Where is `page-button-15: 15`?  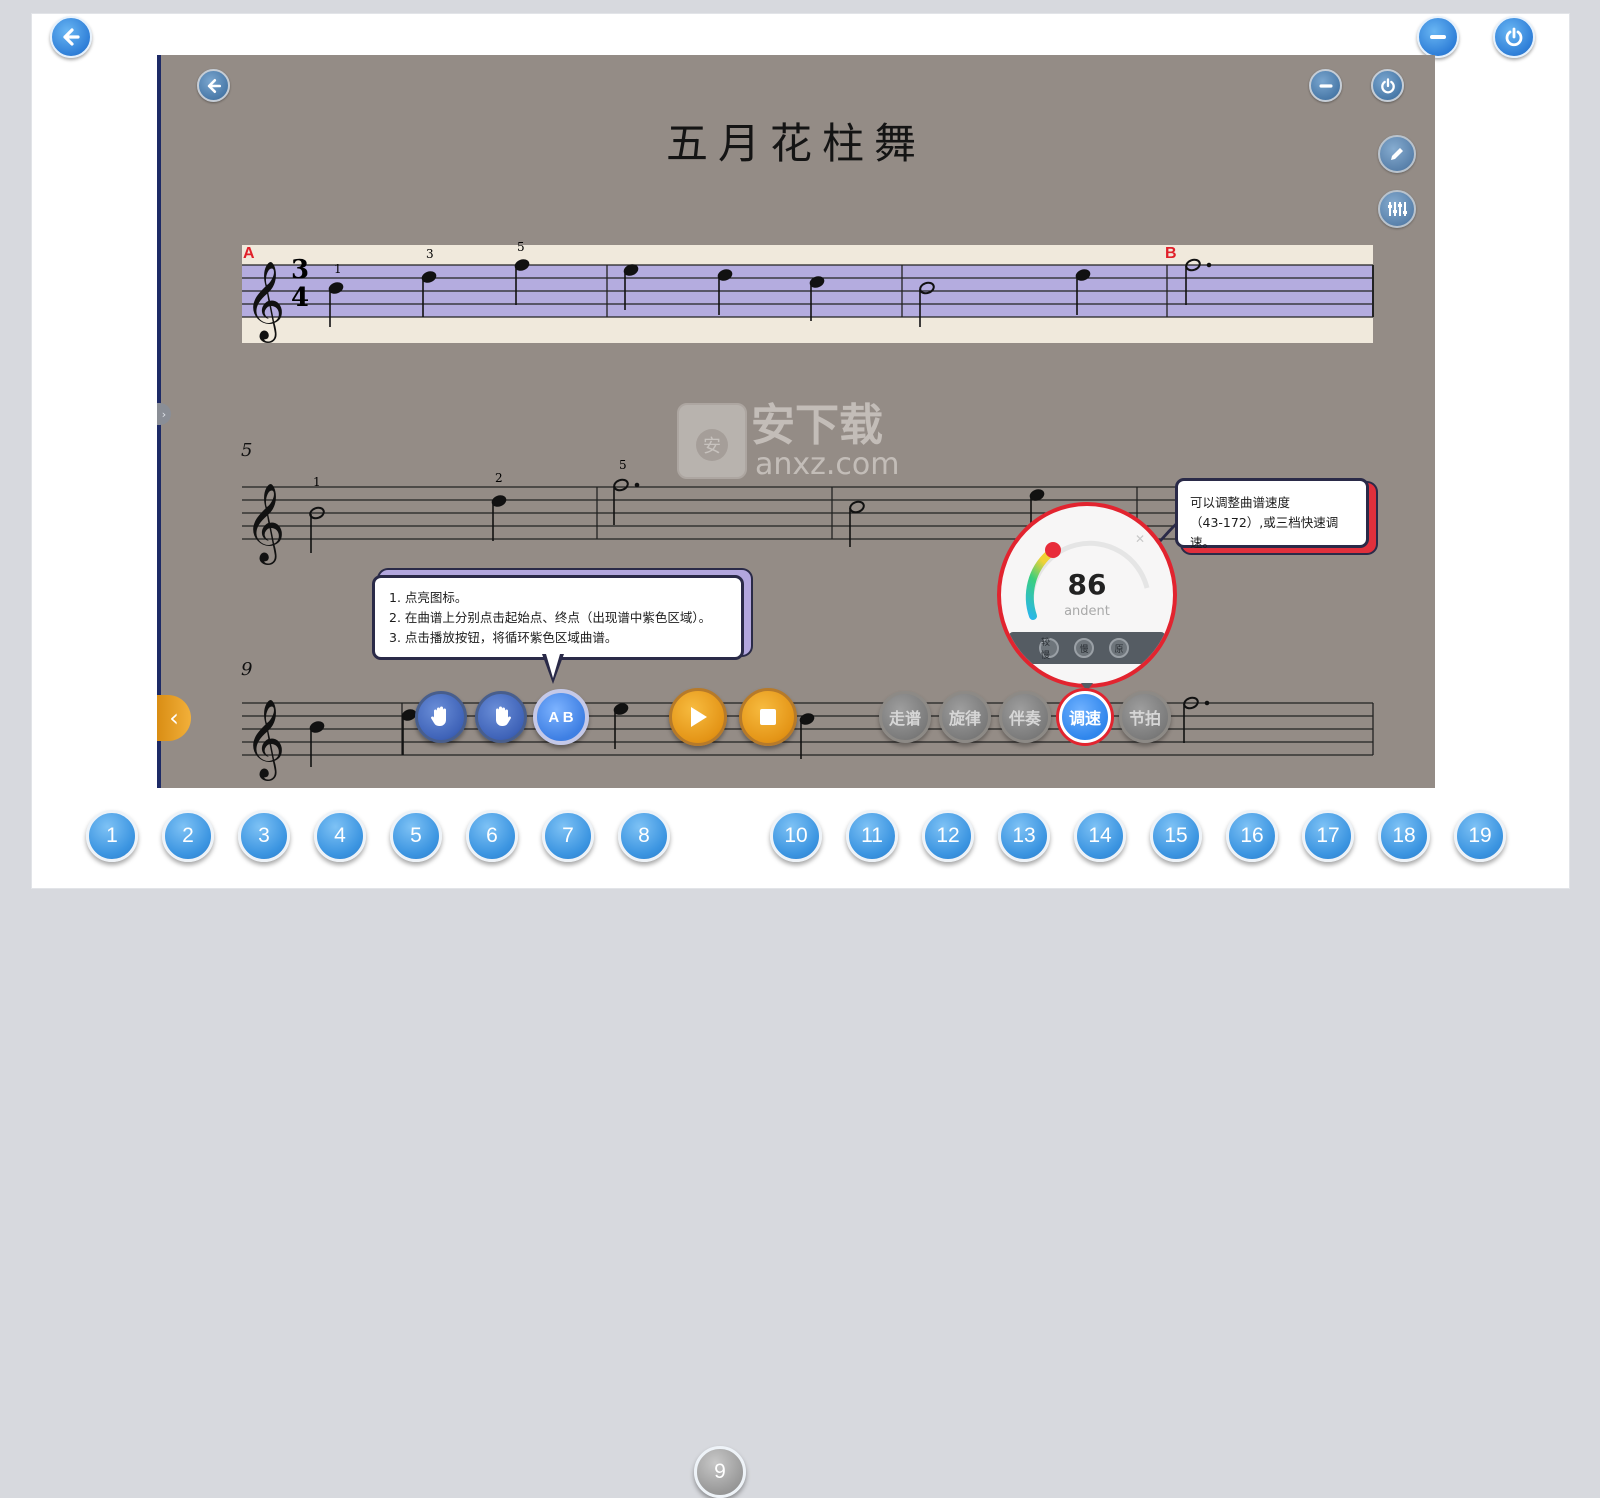
page-button-15: 15 is located at coordinates (1176, 836).